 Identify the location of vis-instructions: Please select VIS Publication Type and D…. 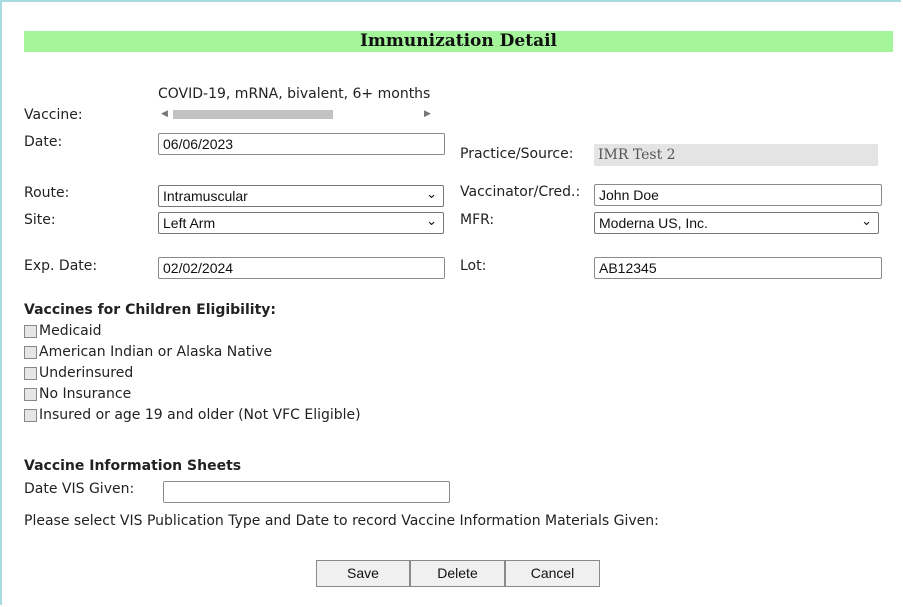
(341, 521).